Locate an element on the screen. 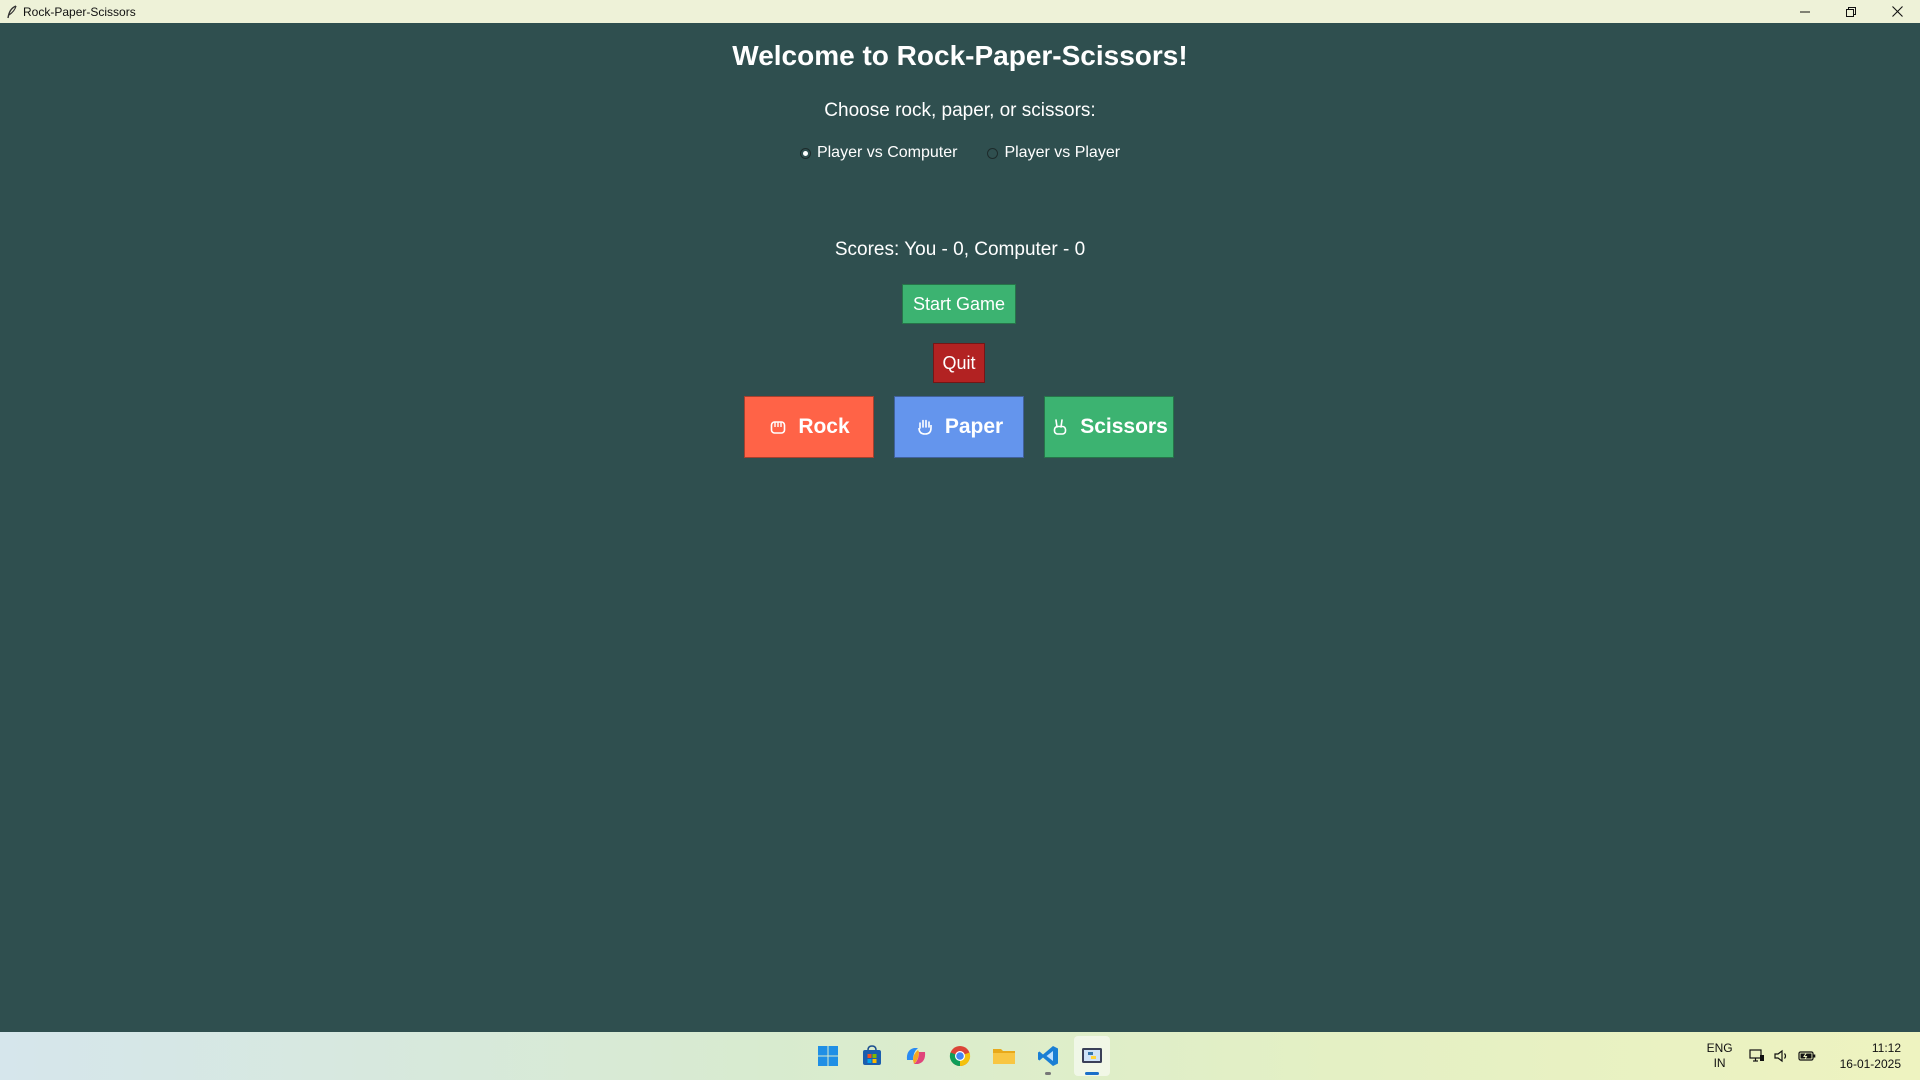 The height and width of the screenshot is (1080, 1920). open-hand-icon is located at coordinates (925, 427).